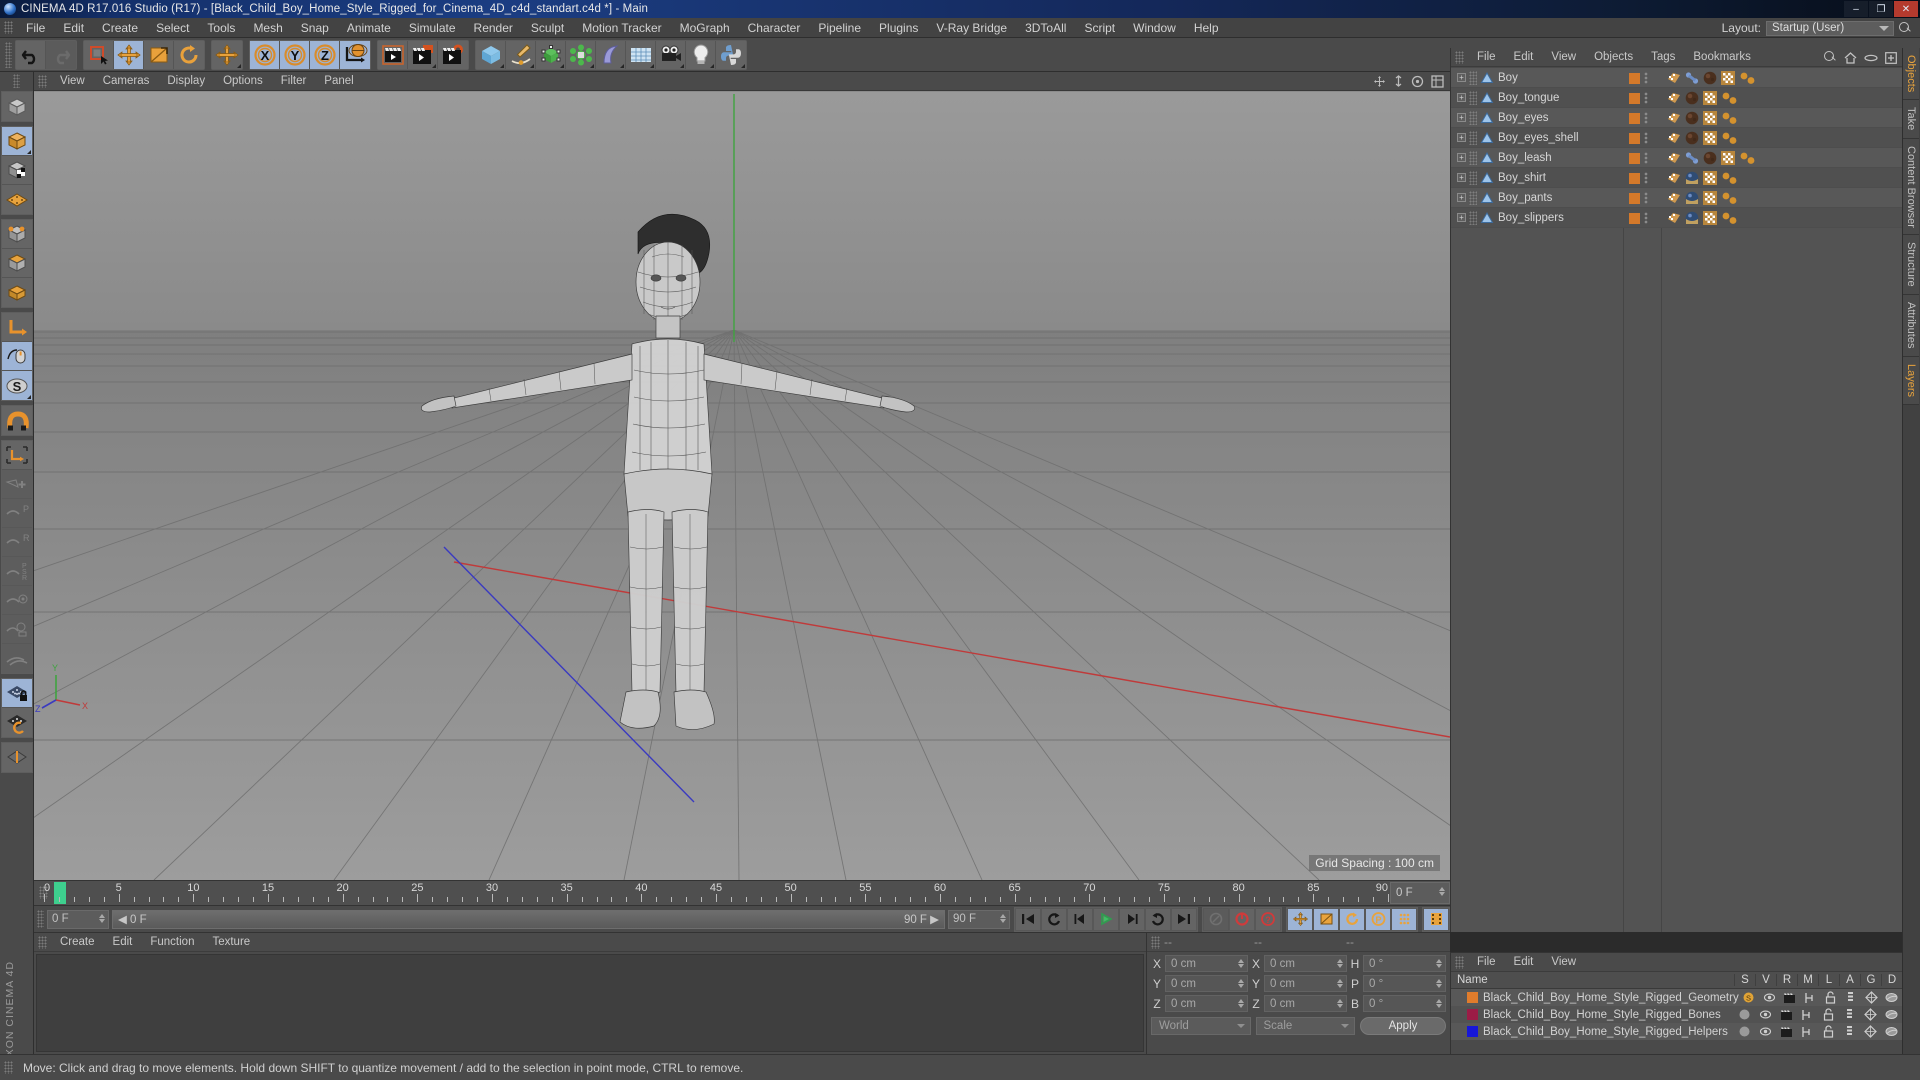 The image size is (1920, 1080). What do you see at coordinates (1892, 997) in the screenshot?
I see `layer-toggle-d` at bounding box center [1892, 997].